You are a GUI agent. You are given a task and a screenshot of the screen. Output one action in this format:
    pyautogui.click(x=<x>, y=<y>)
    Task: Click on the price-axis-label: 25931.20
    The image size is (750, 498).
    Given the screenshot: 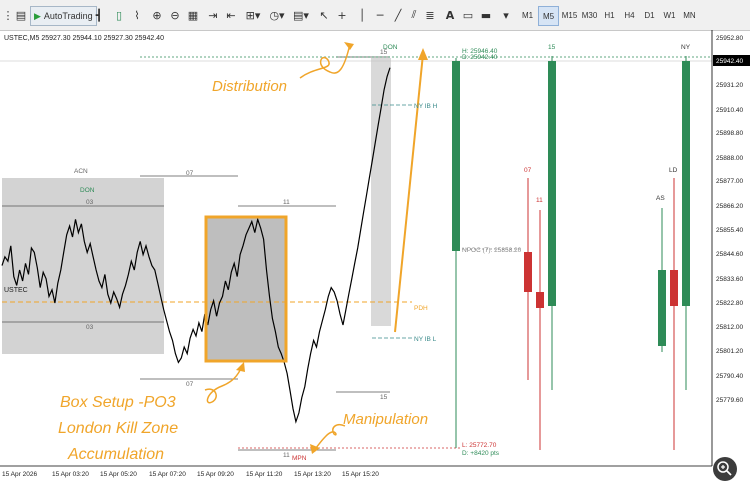 What is the action you would take?
    pyautogui.click(x=729, y=85)
    